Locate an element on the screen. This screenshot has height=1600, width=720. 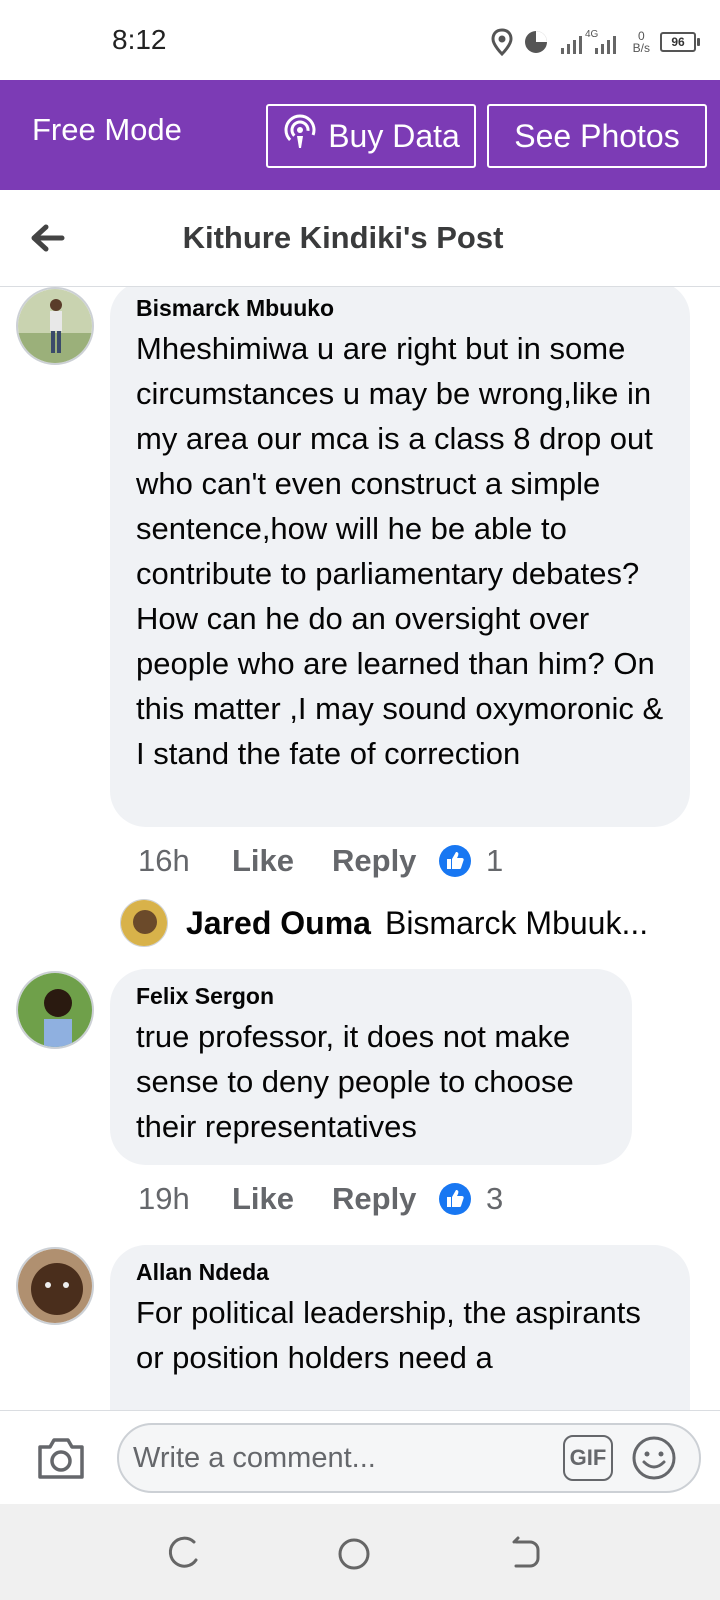
battery-level: 96 is located at coordinates (678, 42).